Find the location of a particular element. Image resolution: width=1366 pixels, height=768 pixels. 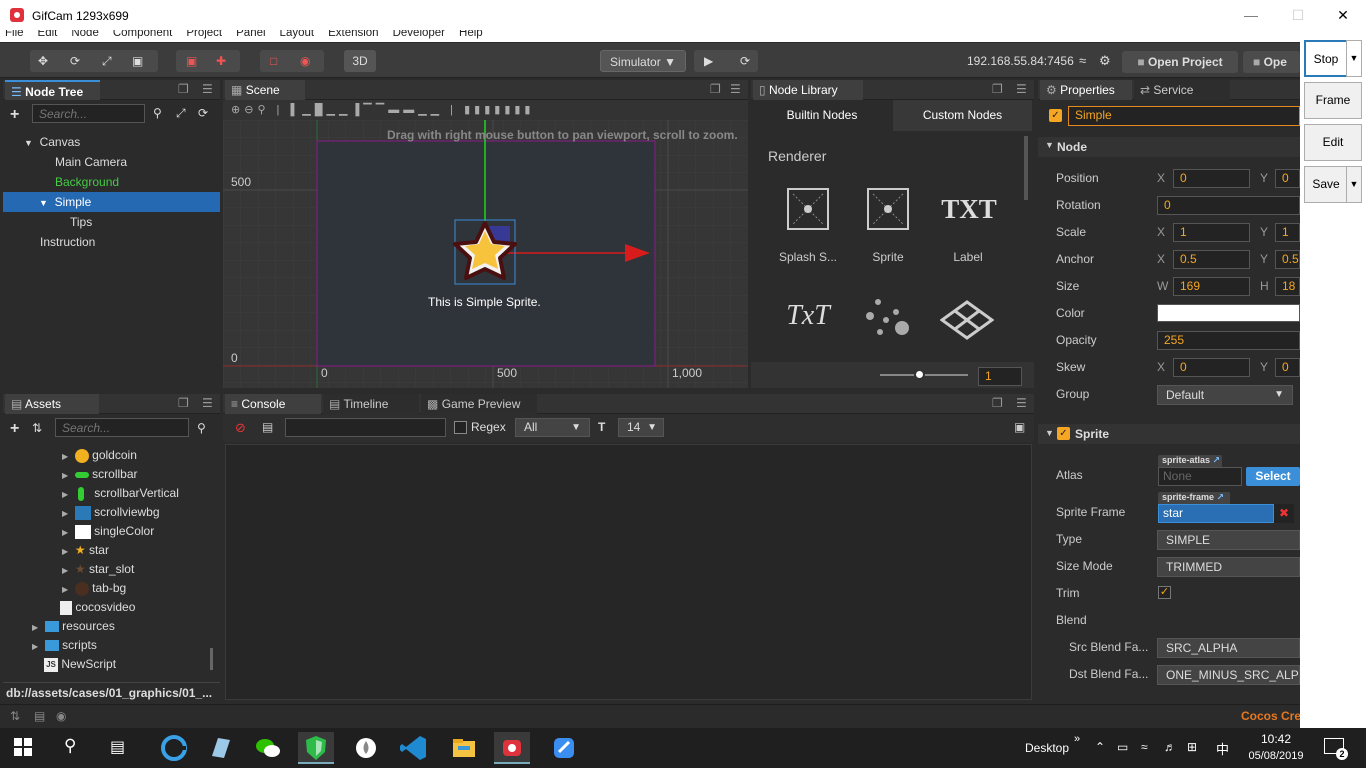

toolbar-expand-icon: » is located at coordinates (1077, 739).